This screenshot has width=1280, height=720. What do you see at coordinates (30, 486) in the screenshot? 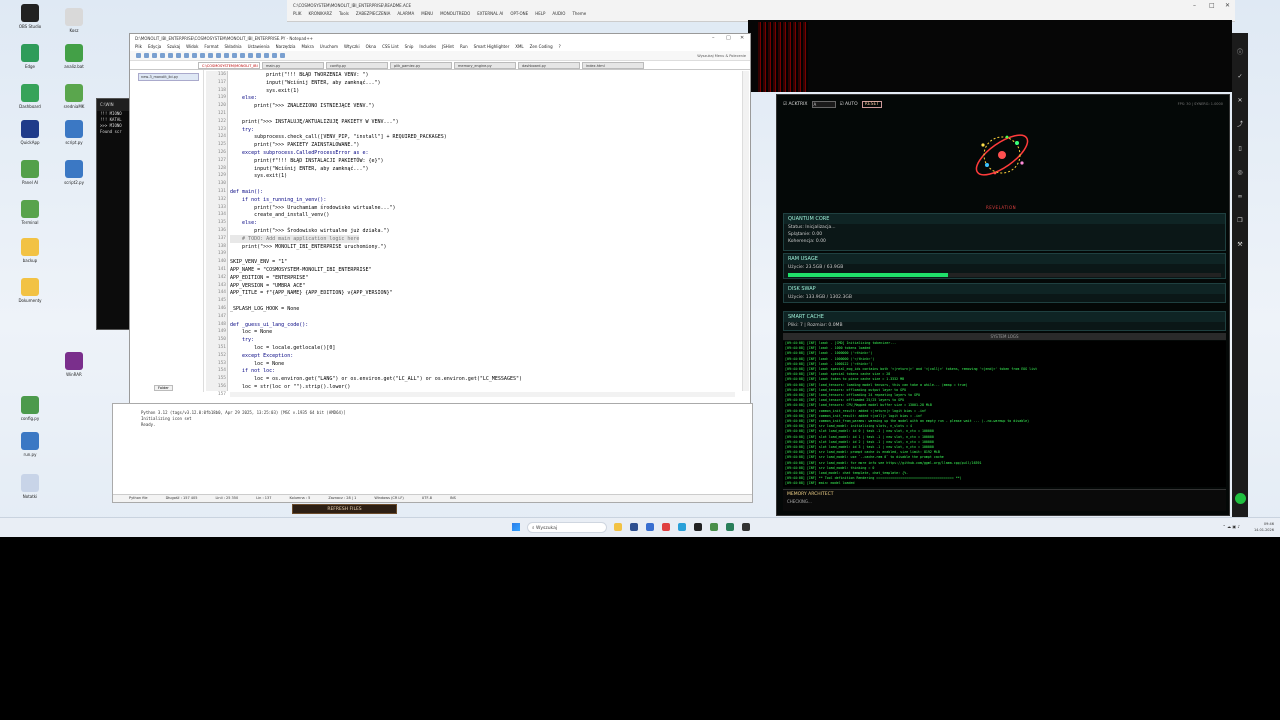
I see `desktop-icon: Notatki` at bounding box center [30, 486].